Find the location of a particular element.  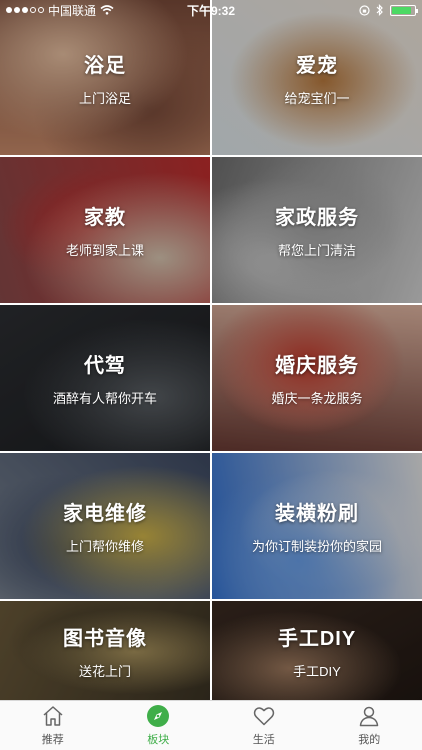

tile-books-media: 图书音像 送花上门 is located at coordinates (105, 650).